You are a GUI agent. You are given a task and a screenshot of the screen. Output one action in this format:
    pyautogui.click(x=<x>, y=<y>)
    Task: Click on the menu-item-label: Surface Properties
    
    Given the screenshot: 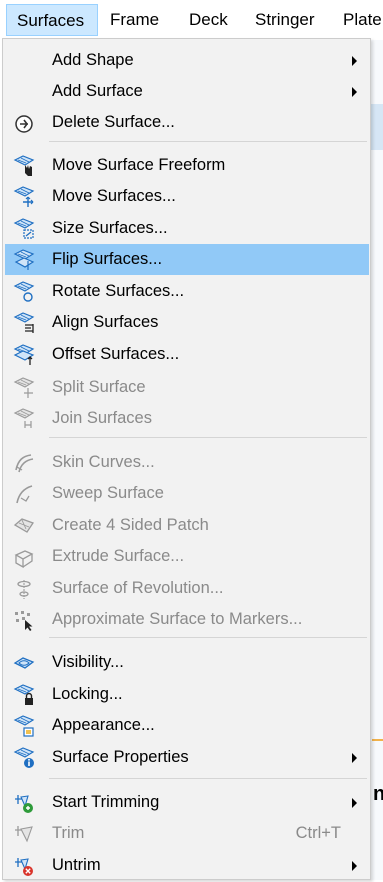 What is the action you would take?
    pyautogui.click(x=120, y=757)
    